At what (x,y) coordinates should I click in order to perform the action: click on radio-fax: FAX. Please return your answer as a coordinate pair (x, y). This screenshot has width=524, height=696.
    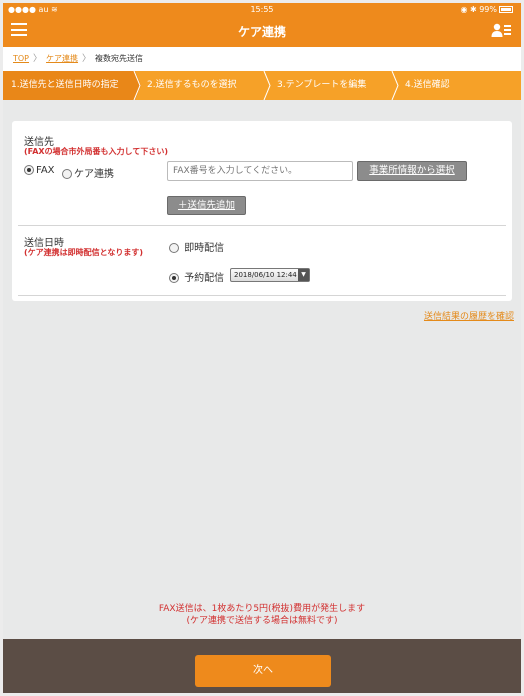
    Looking at the image, I should click on (39, 170).